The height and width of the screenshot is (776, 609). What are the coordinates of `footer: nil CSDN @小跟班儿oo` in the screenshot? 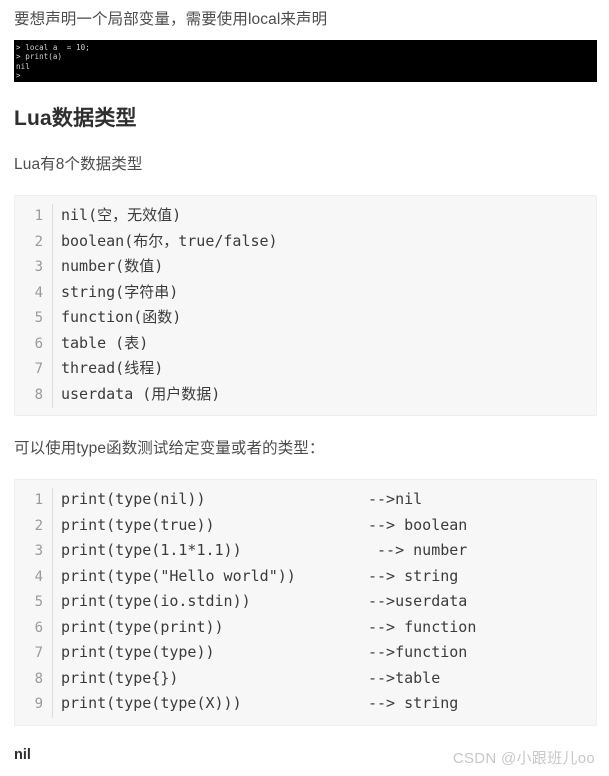 It's located at (304, 759).